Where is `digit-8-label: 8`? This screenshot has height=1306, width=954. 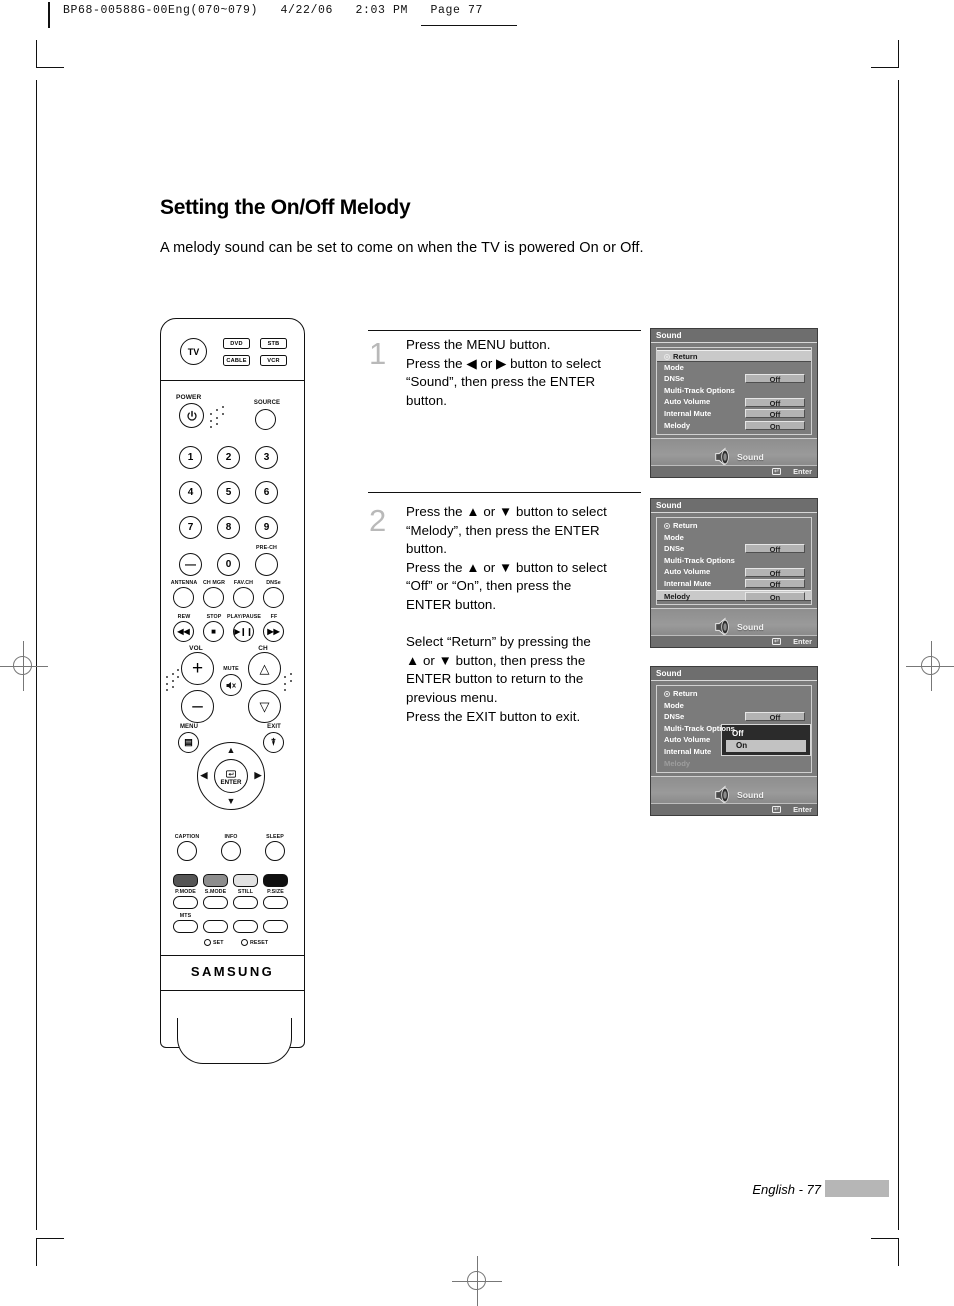 digit-8-label: 8 is located at coordinates (228, 527).